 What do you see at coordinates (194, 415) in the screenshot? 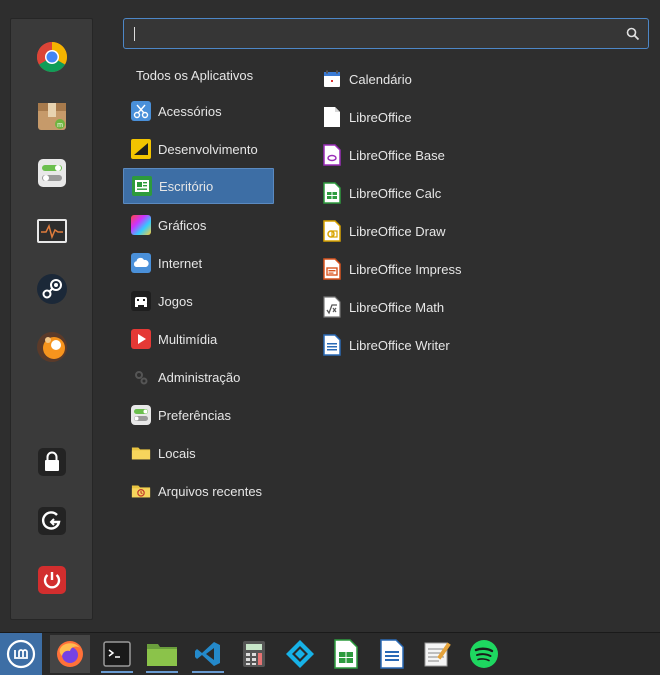
I see `category-label: Preferências` at bounding box center [194, 415].